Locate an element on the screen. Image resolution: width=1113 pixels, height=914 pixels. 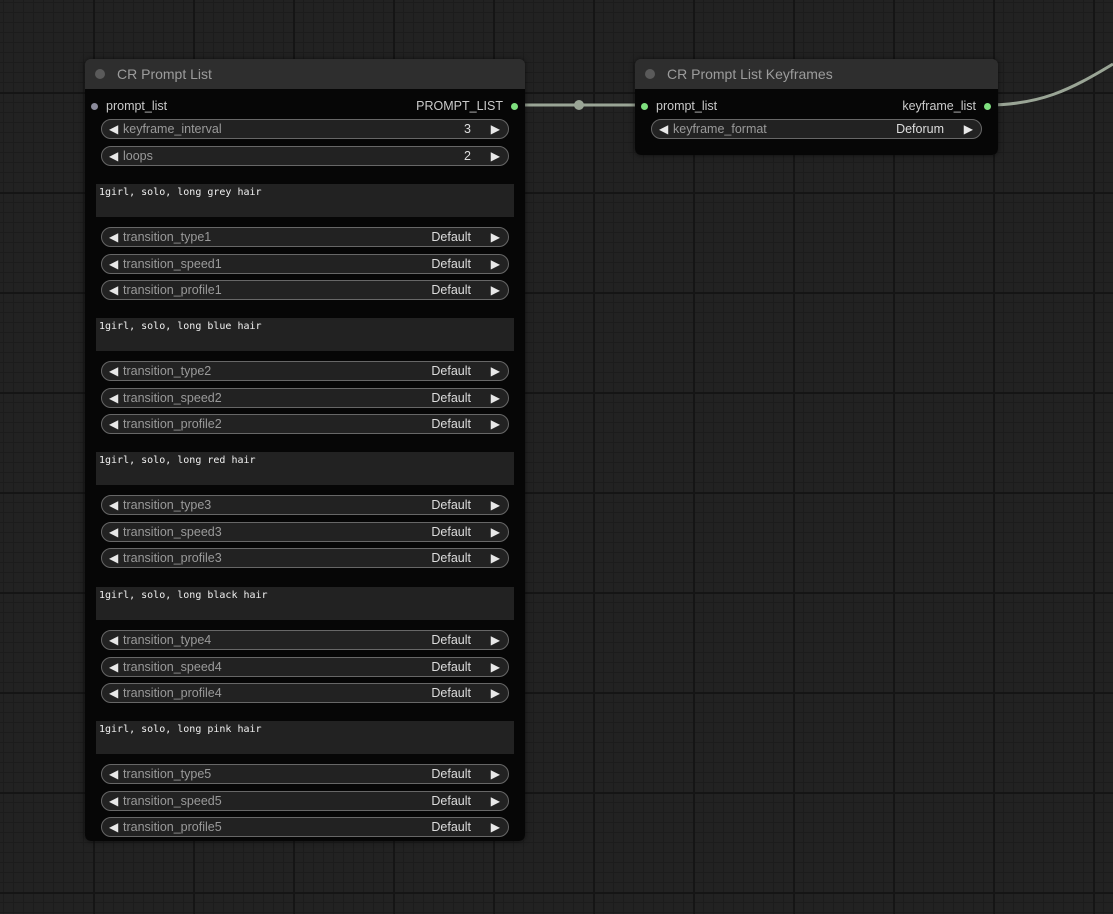
widget-transition-speed-1: ◀ transition_speed1 Default ▶ is located at coordinates (305, 263).